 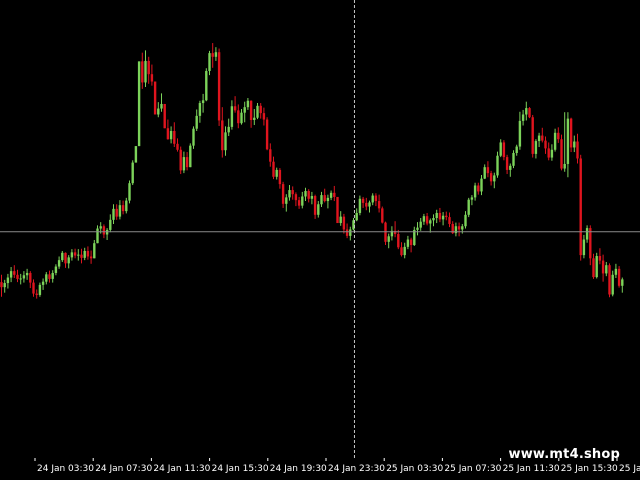 I want to click on x-tick-label: 24 Jan 03:30, so click(x=65, y=469).